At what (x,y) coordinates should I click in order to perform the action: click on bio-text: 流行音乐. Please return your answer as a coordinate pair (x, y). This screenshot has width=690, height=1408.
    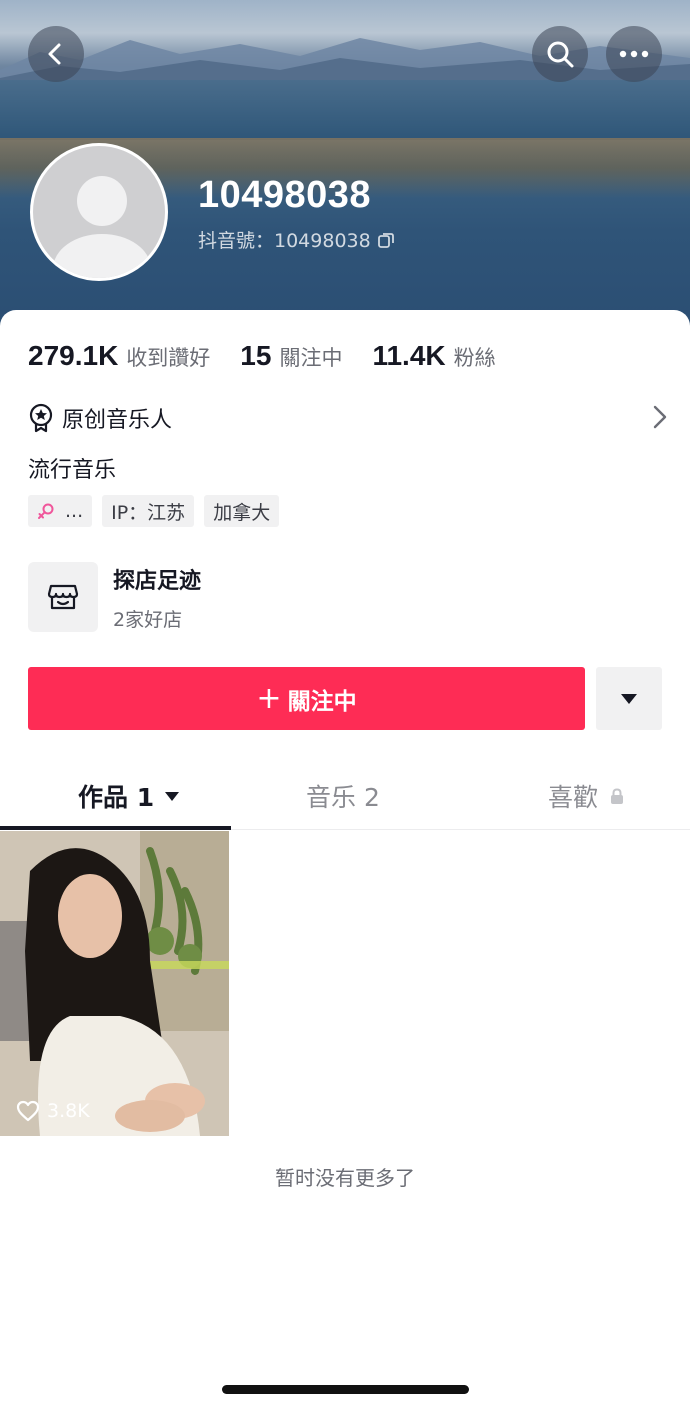
    Looking at the image, I should click on (72, 470).